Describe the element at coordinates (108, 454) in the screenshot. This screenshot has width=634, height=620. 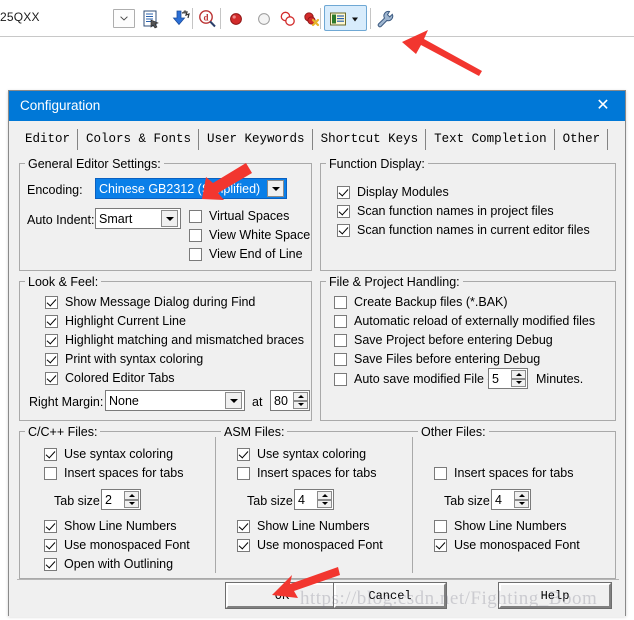
I see `checkbox-c-use-syntax-coloring: Use syntax coloring` at that location.